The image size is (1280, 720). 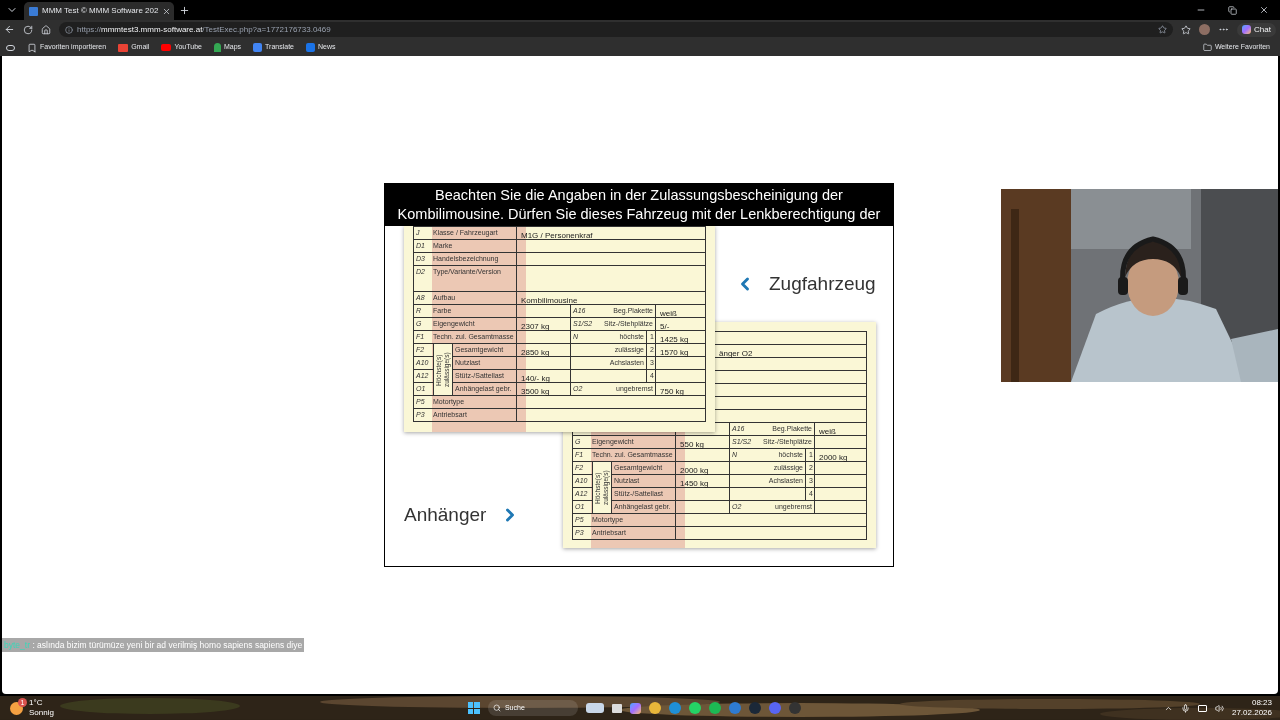 I want to click on field-value: 2850 kg, so click(x=535, y=352).